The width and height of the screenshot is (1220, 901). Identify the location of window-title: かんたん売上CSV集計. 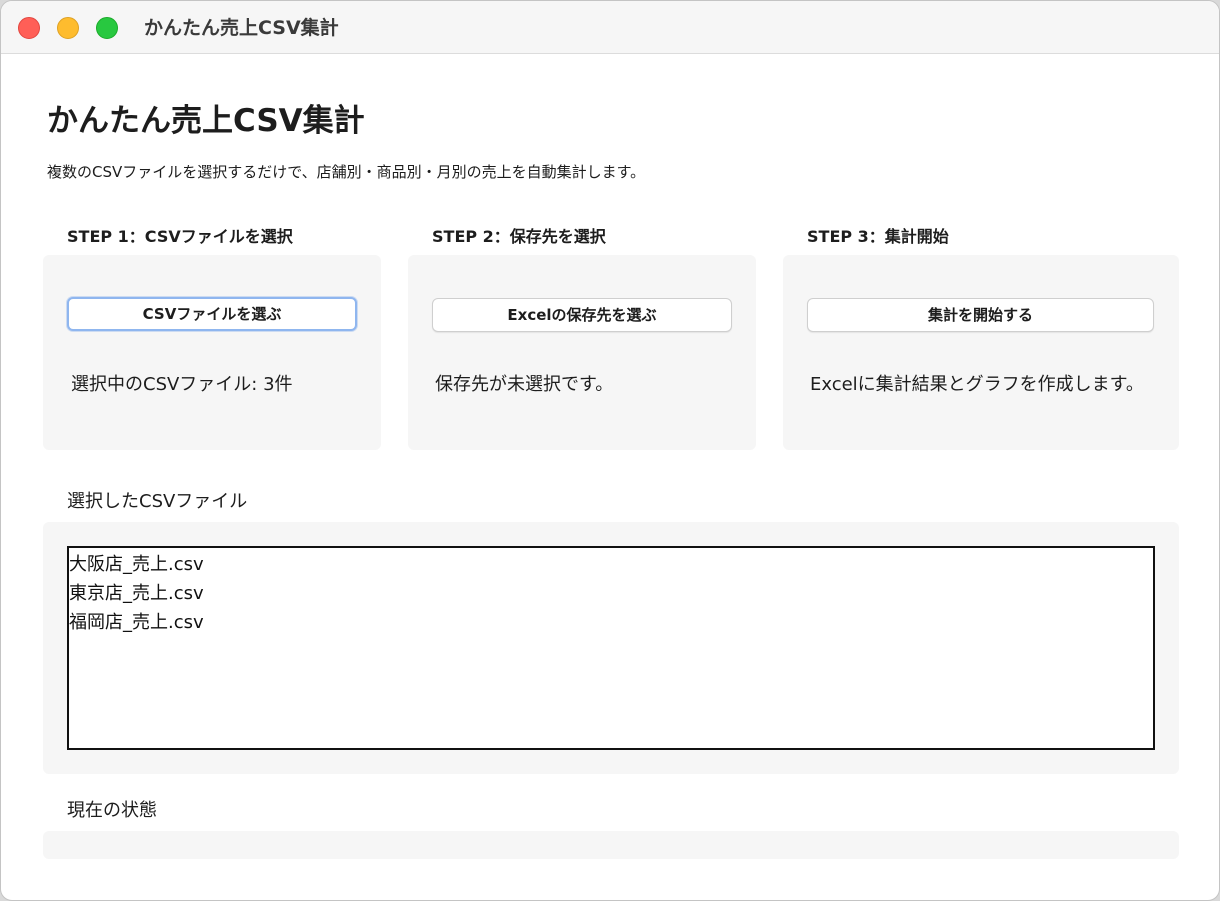
(241, 28).